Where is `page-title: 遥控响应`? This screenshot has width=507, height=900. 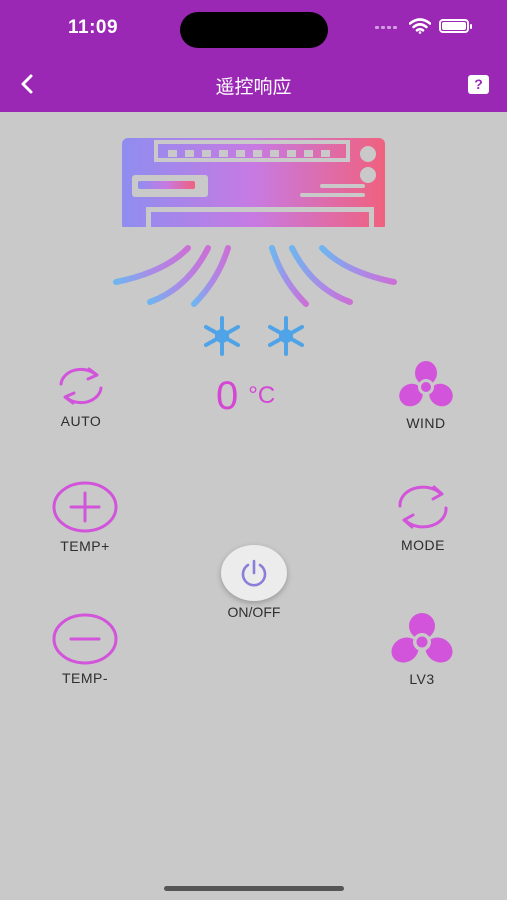 page-title: 遥控响应 is located at coordinates (253, 87).